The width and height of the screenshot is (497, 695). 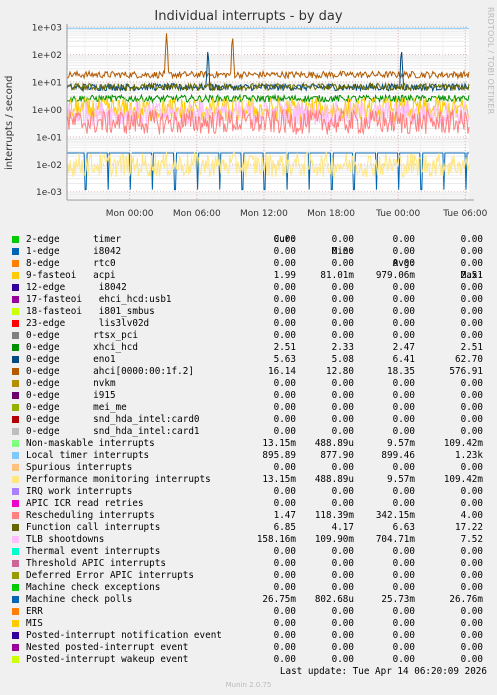 What do you see at coordinates (469, 455) in the screenshot?
I see `legend-max: 1.23k` at bounding box center [469, 455].